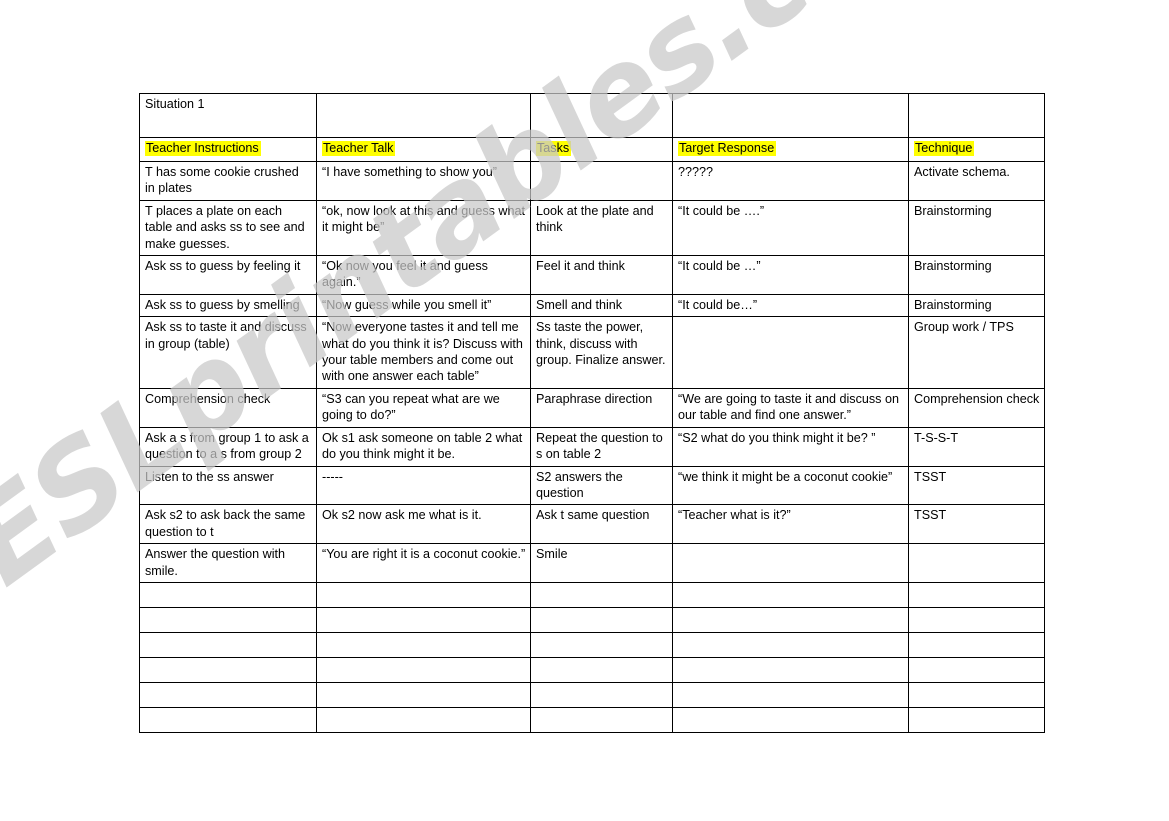 Image resolution: width=1169 pixels, height=821 pixels. What do you see at coordinates (595, 219) in the screenshot?
I see `cell-text-tasks: Look at the plate and think` at bounding box center [595, 219].